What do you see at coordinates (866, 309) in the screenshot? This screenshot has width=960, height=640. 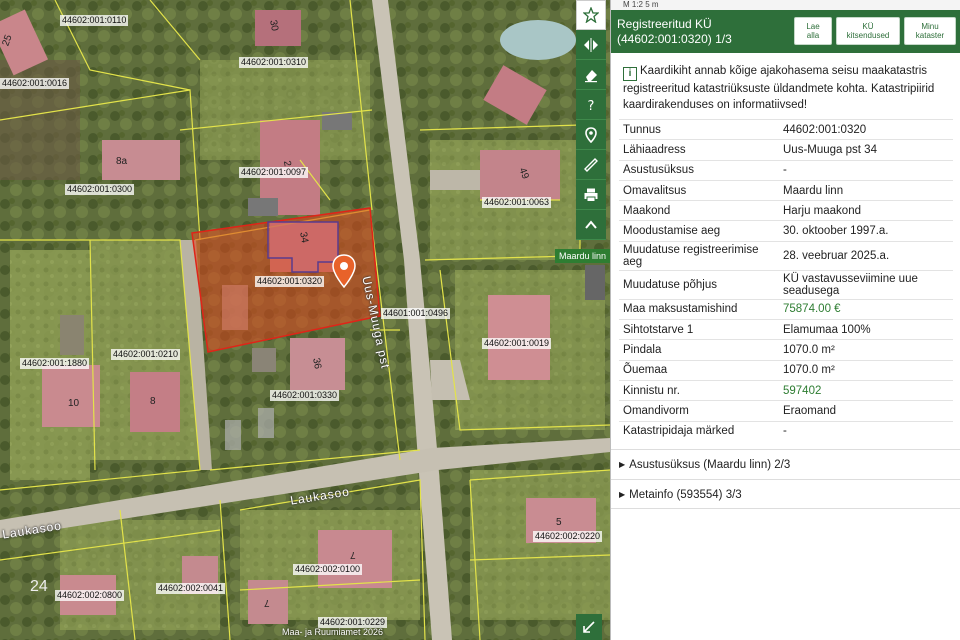 I see `attribute-value: 75874.00 €` at bounding box center [866, 309].